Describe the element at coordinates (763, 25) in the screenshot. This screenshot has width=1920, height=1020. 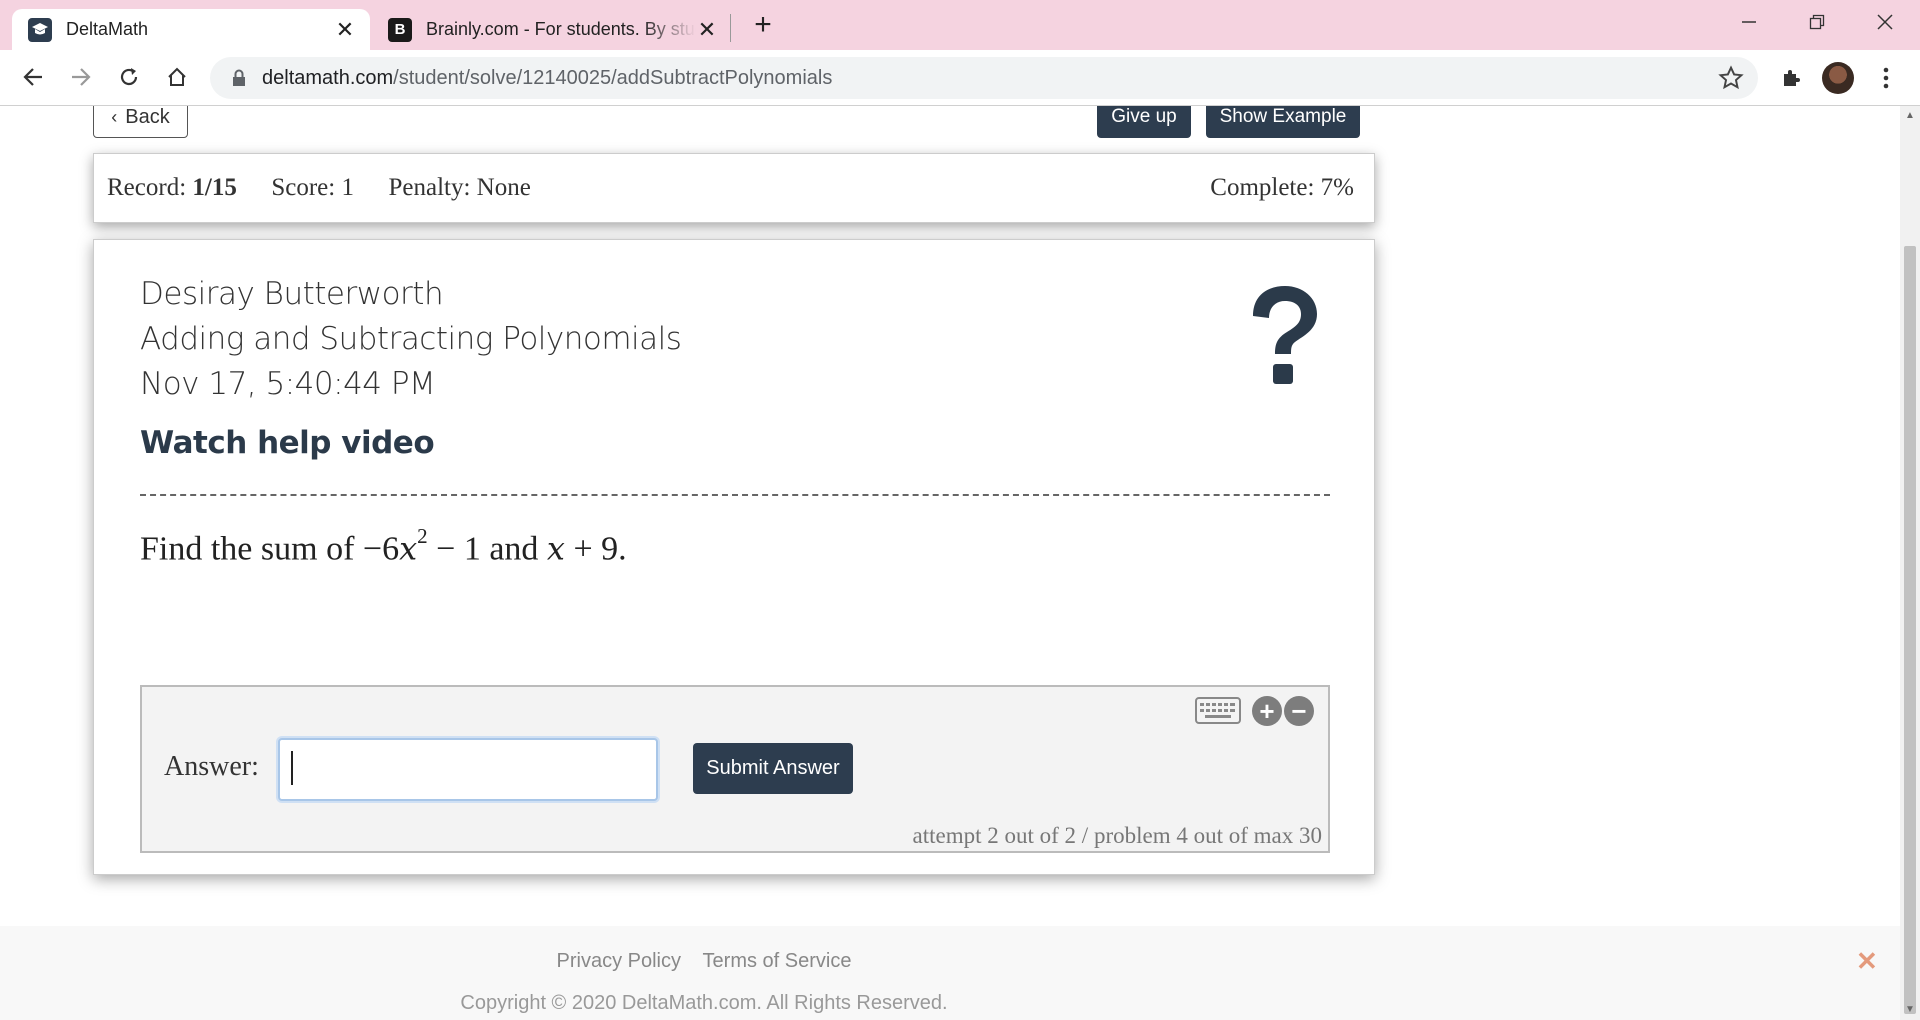
I see `new-tab-button: +` at that location.